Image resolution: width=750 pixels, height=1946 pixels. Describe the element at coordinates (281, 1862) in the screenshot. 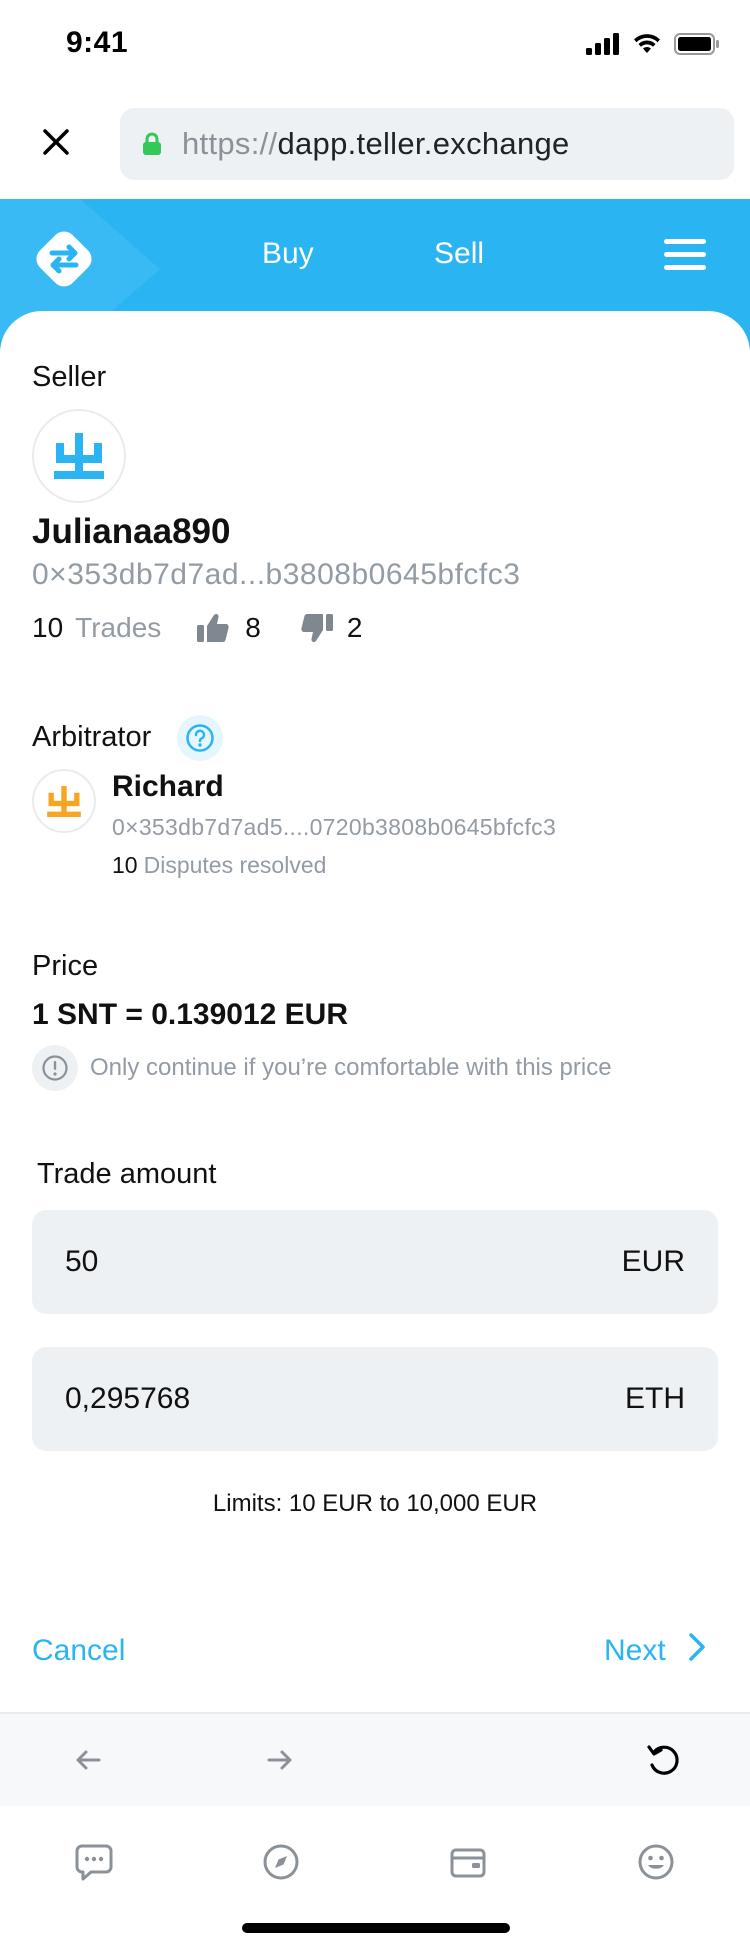

I see `compass-icon` at that location.